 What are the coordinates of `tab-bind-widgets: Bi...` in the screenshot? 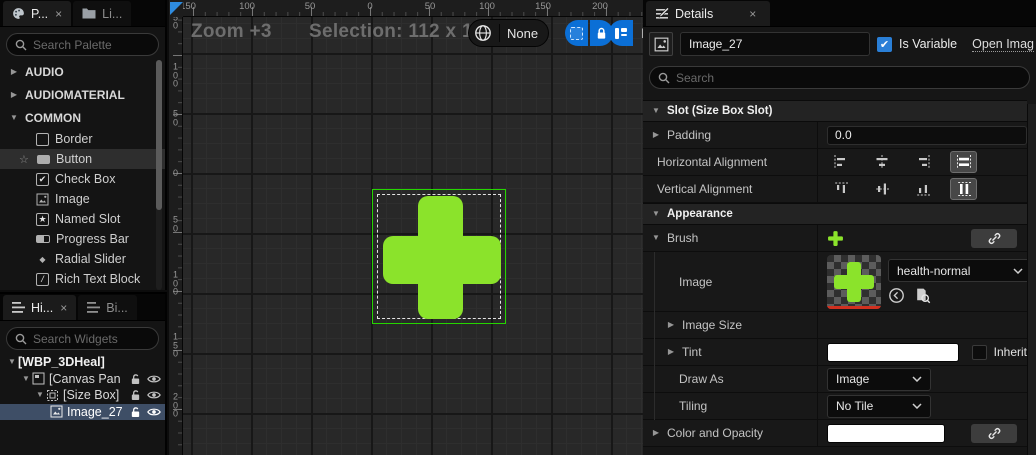 It's located at (107, 307).